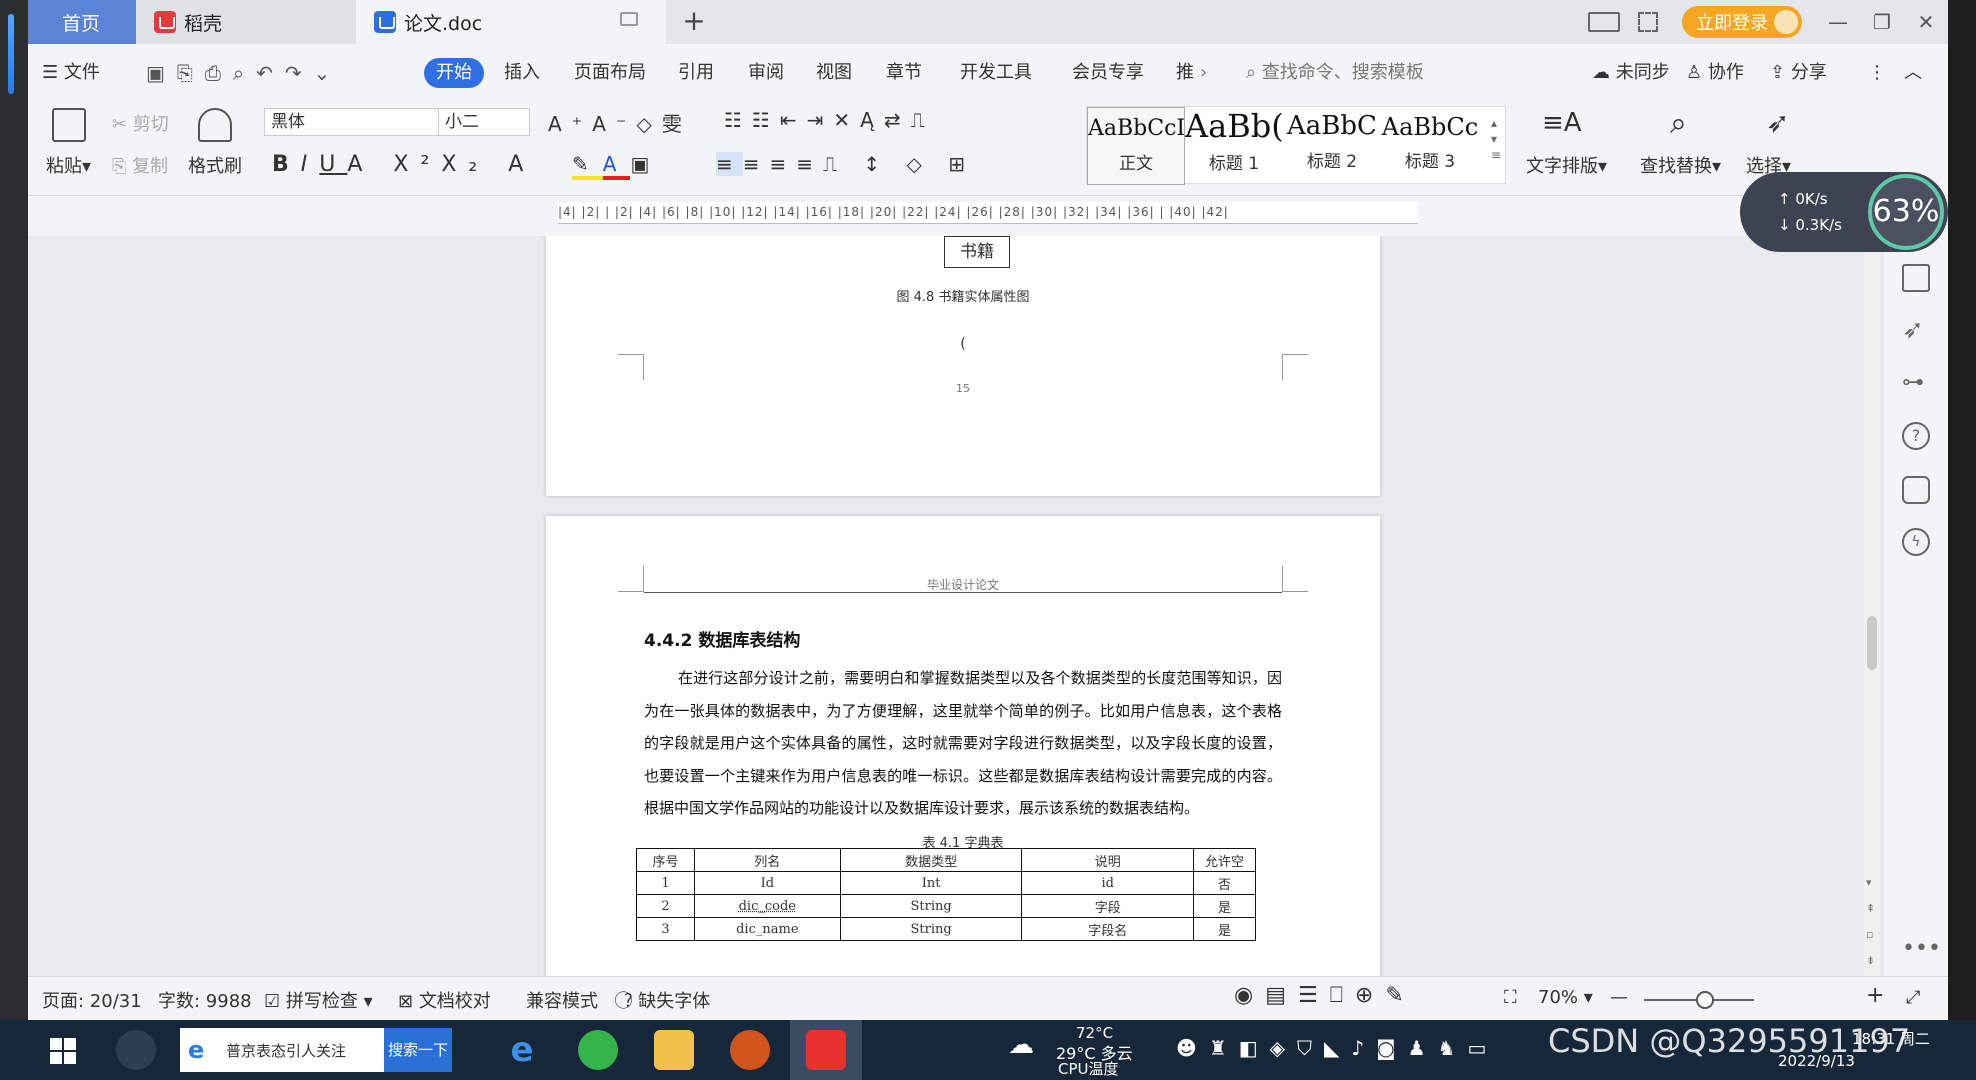  Describe the element at coordinates (215, 125) in the screenshot. I see `format-painter-icon` at that location.